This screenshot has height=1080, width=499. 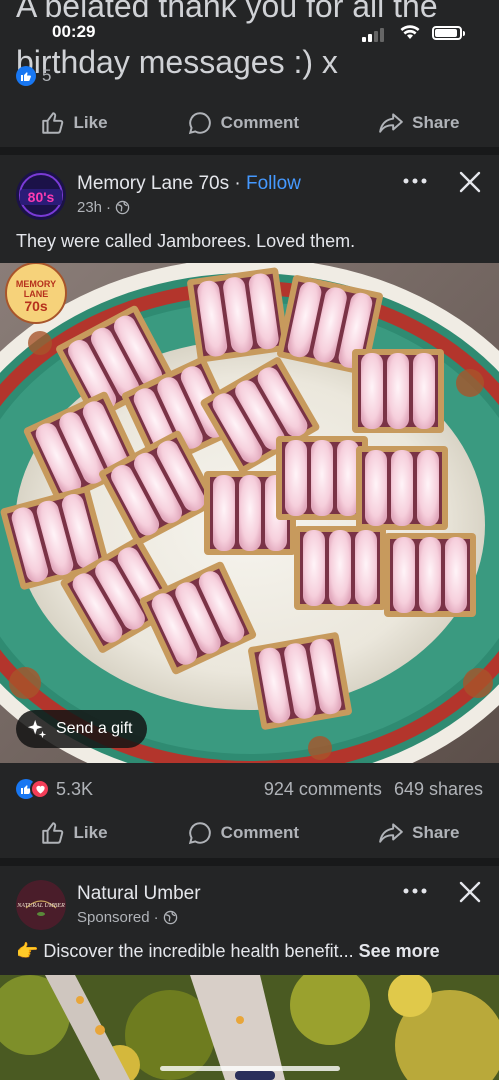 I want to click on sponsored-label: Sponsored, so click(x=113, y=917).